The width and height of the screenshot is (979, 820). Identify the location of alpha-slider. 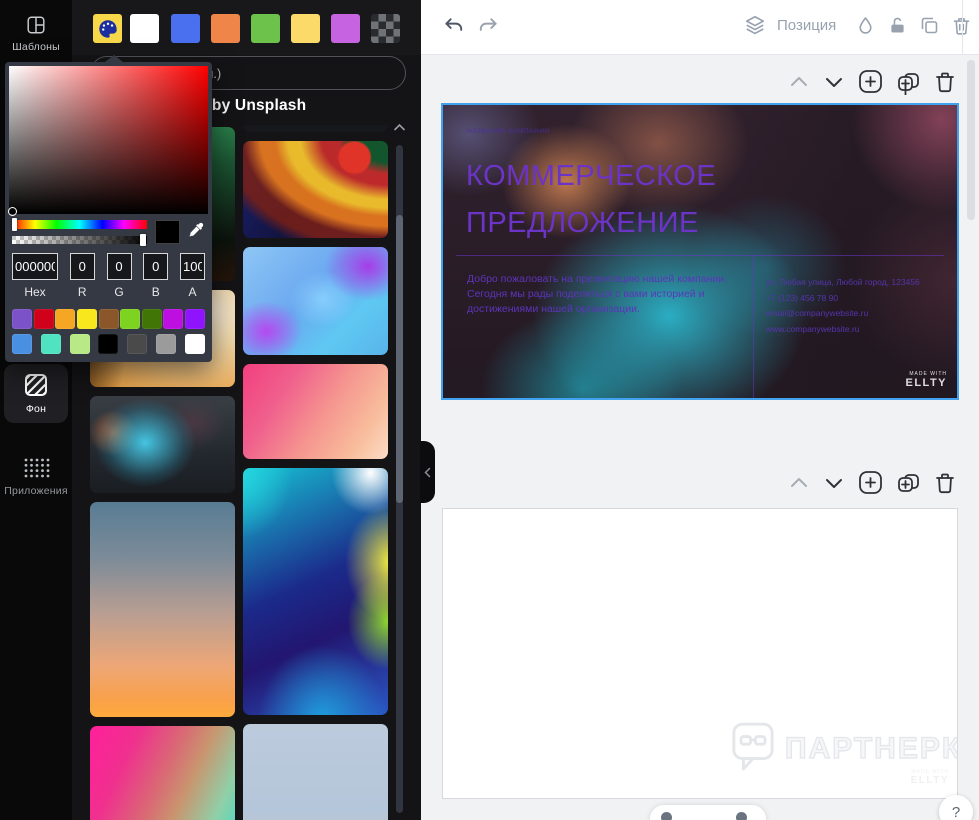
(79, 240).